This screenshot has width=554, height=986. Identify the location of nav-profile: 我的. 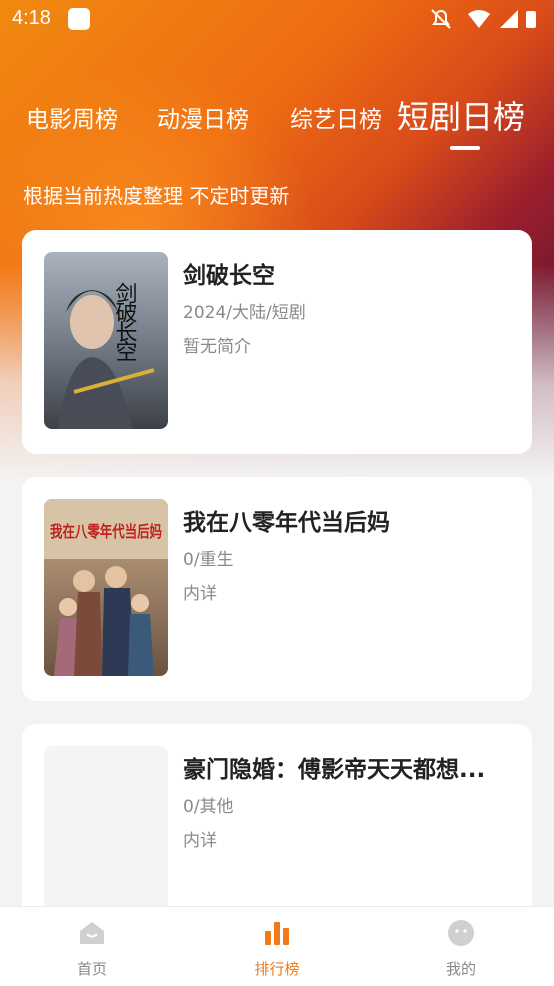
(461, 946).